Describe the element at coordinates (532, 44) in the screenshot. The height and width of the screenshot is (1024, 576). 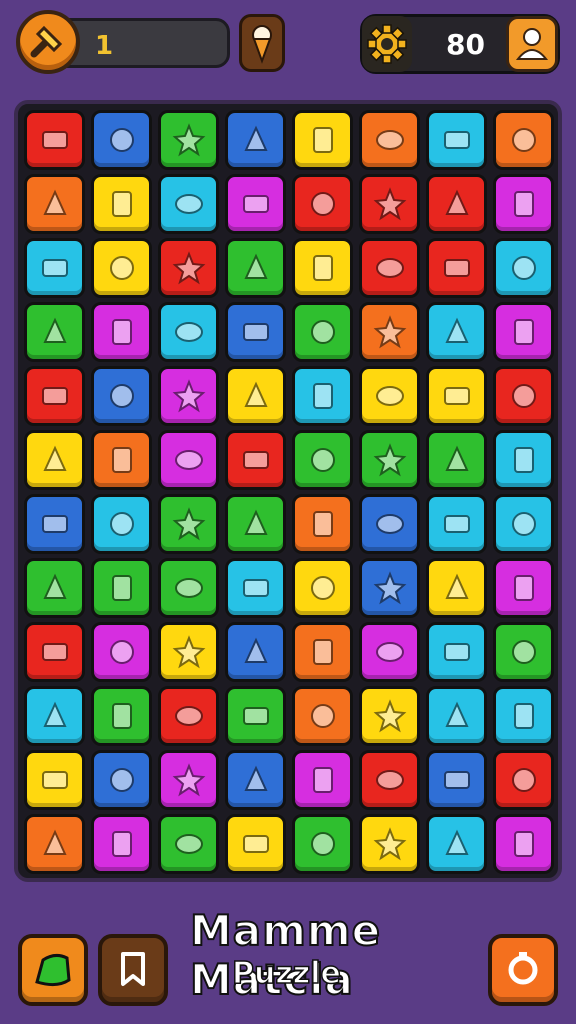
I see `profile-button` at that location.